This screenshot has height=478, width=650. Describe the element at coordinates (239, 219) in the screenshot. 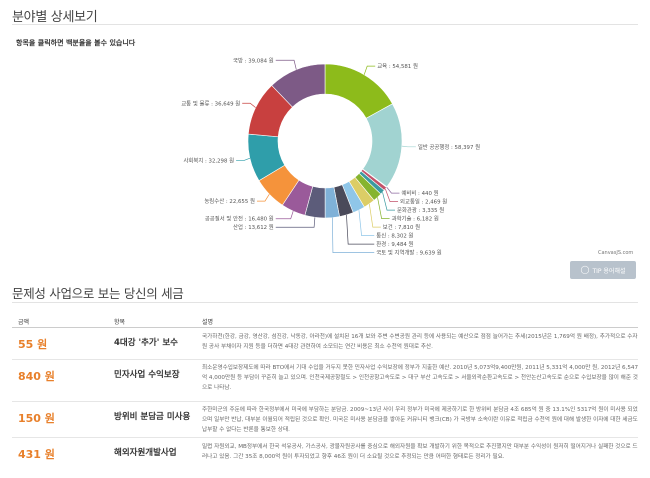

I see `slice-label: 공공질서 및 안전 : 16,480 원` at that location.